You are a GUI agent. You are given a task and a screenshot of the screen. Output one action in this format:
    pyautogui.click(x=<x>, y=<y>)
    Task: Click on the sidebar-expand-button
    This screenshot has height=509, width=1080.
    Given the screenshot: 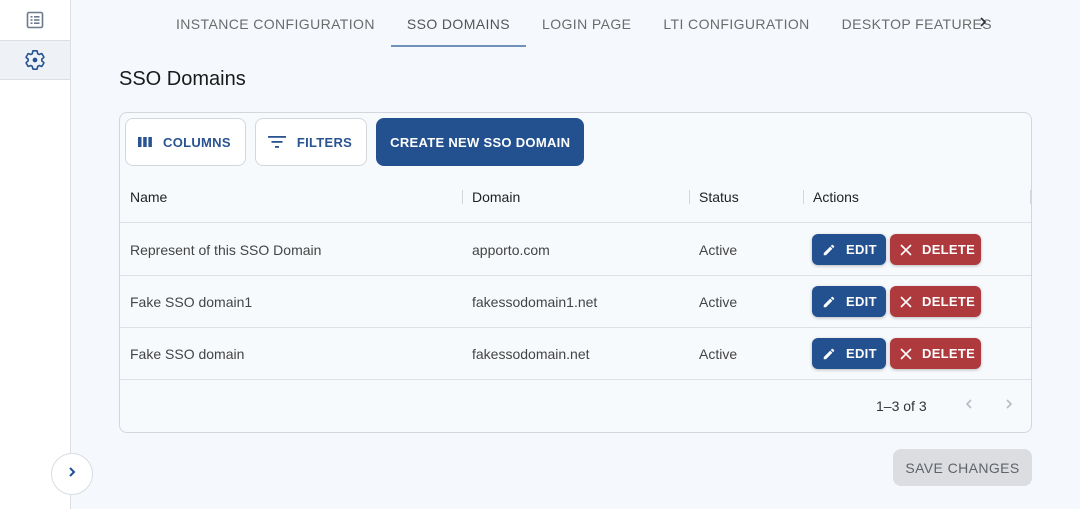 What is the action you would take?
    pyautogui.click(x=72, y=474)
    